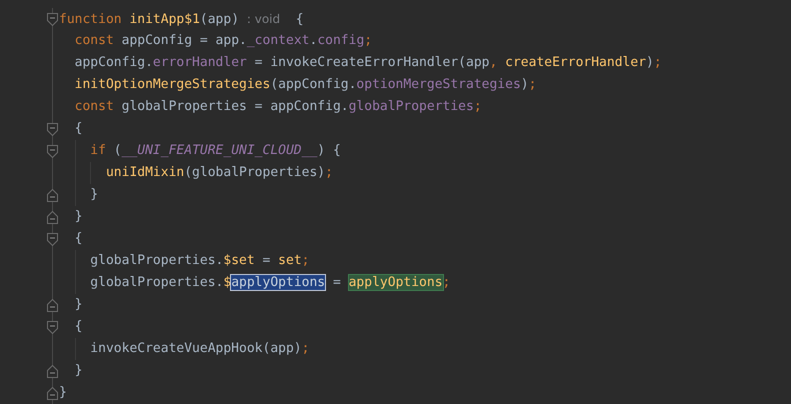 This screenshot has width=791, height=404. I want to click on code-line: const appConfig = app._context.config;, so click(223, 41).